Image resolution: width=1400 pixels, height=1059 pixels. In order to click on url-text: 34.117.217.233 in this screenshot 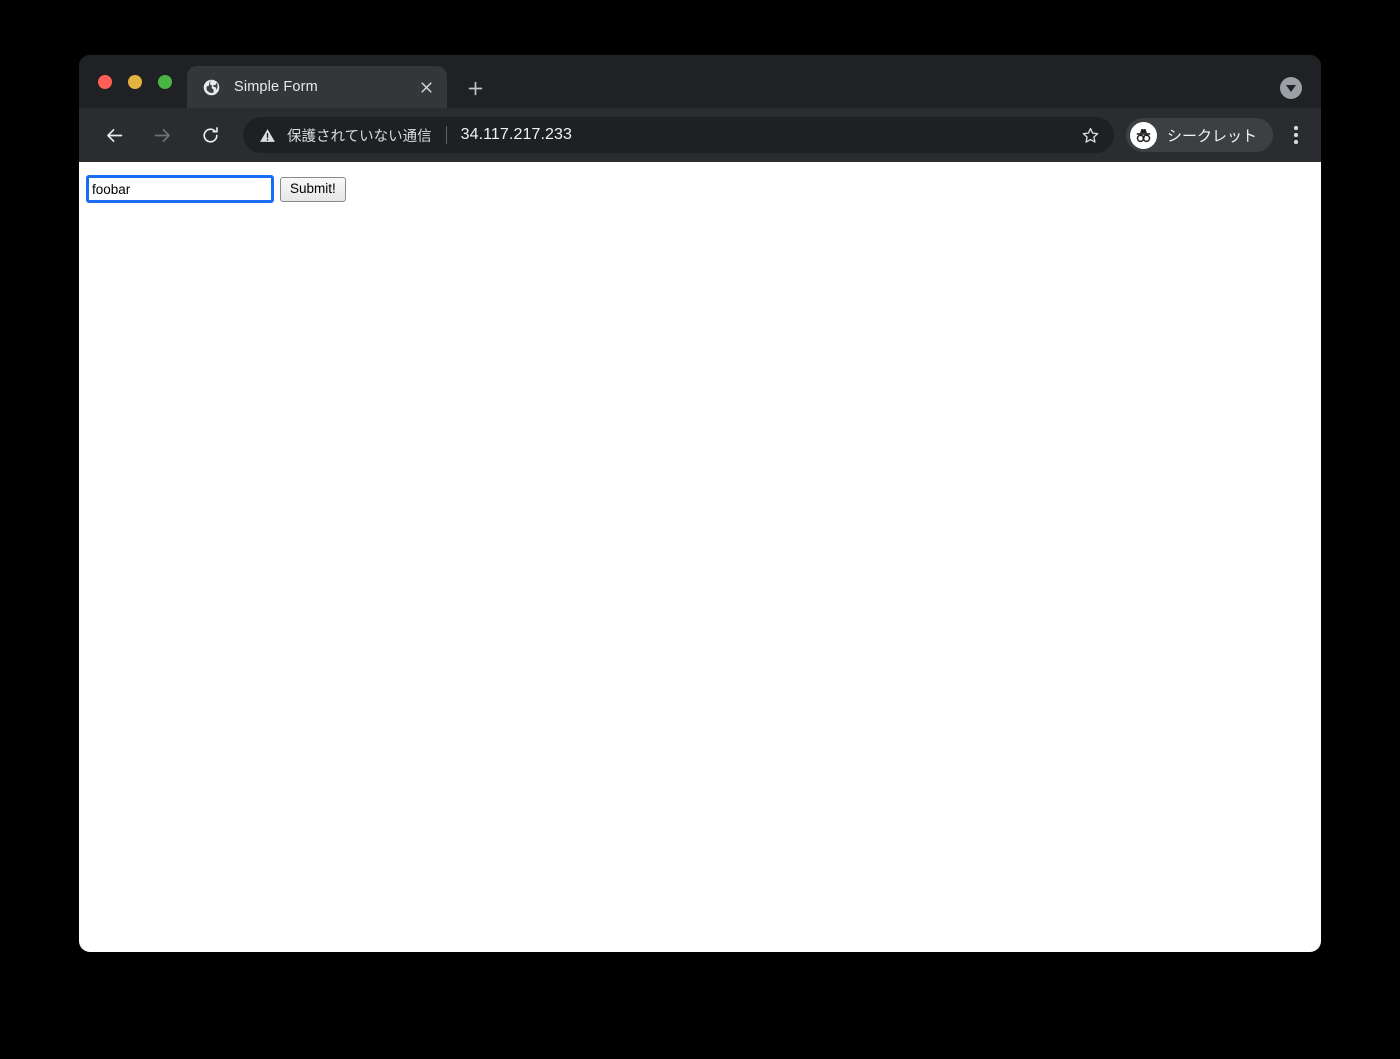, I will do `click(765, 135)`.